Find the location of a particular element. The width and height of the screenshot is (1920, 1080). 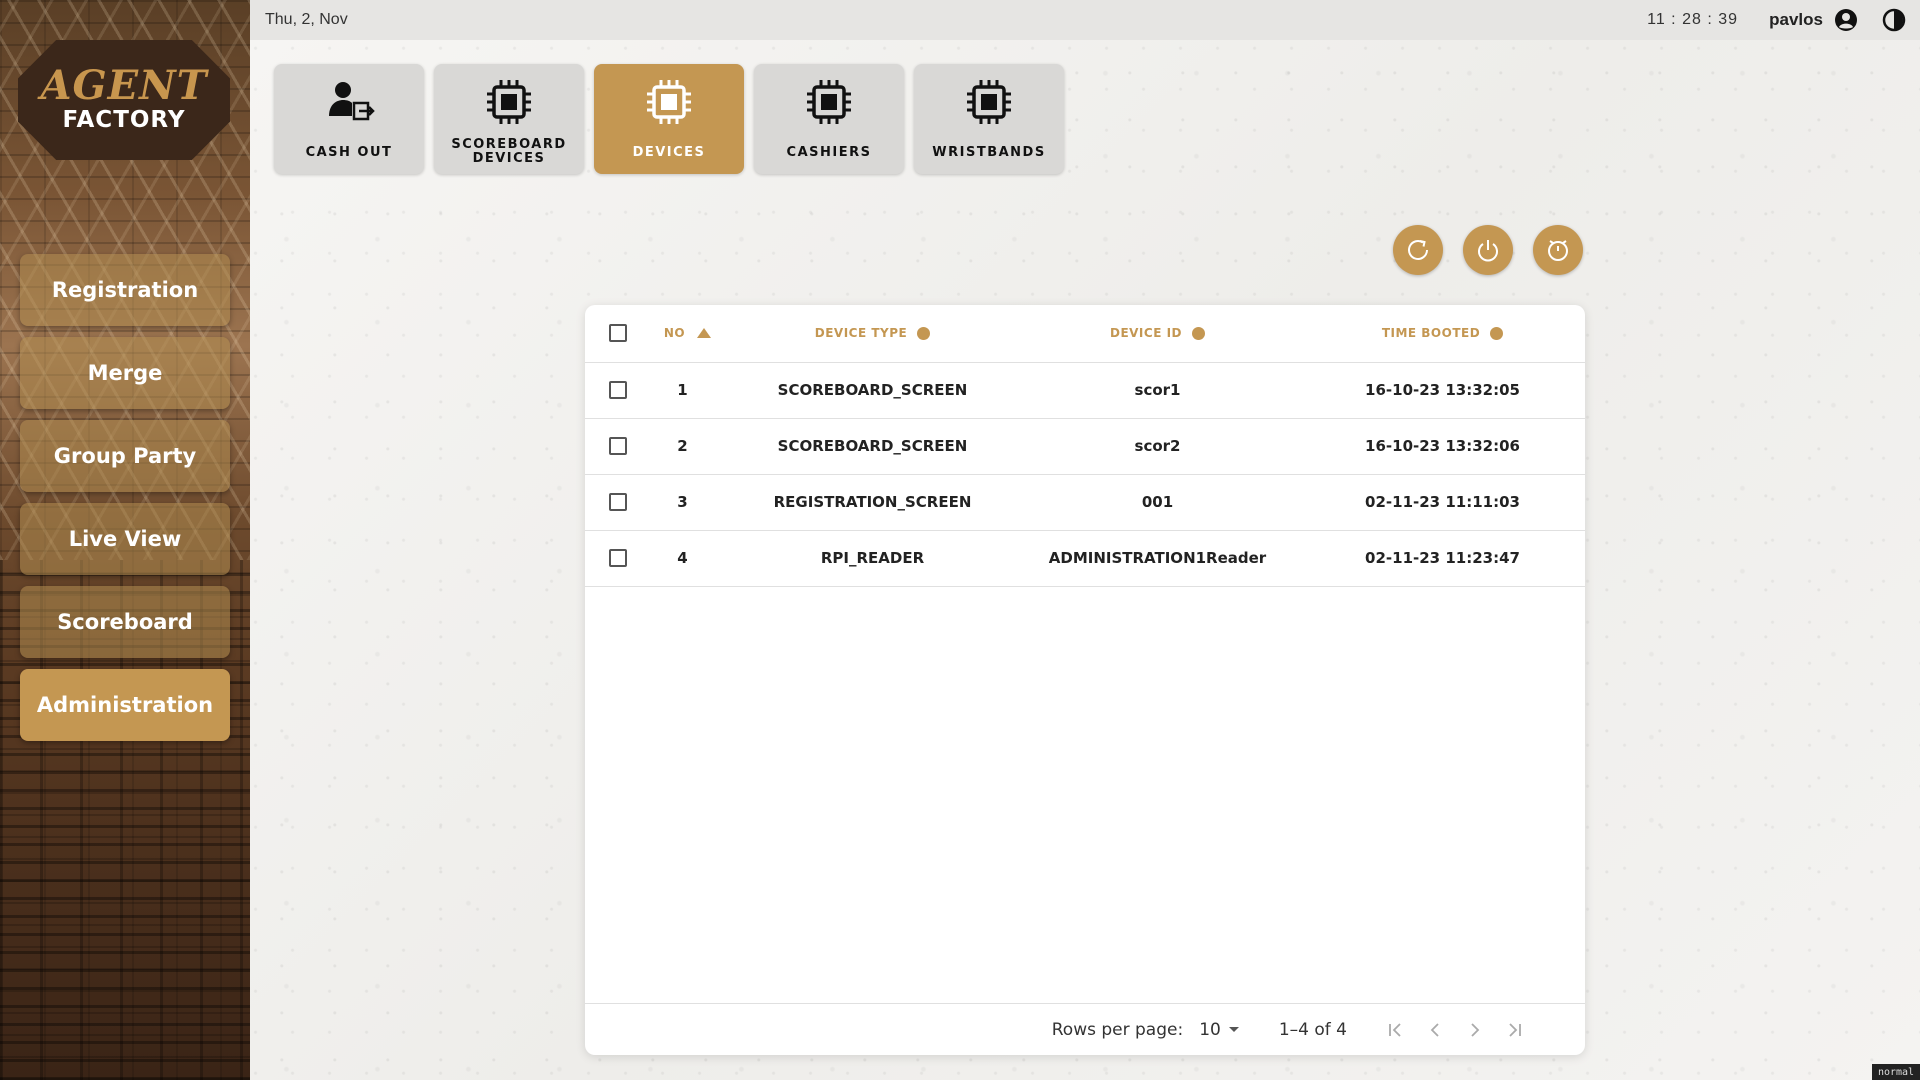

last-page-button is located at coordinates (1515, 1030).